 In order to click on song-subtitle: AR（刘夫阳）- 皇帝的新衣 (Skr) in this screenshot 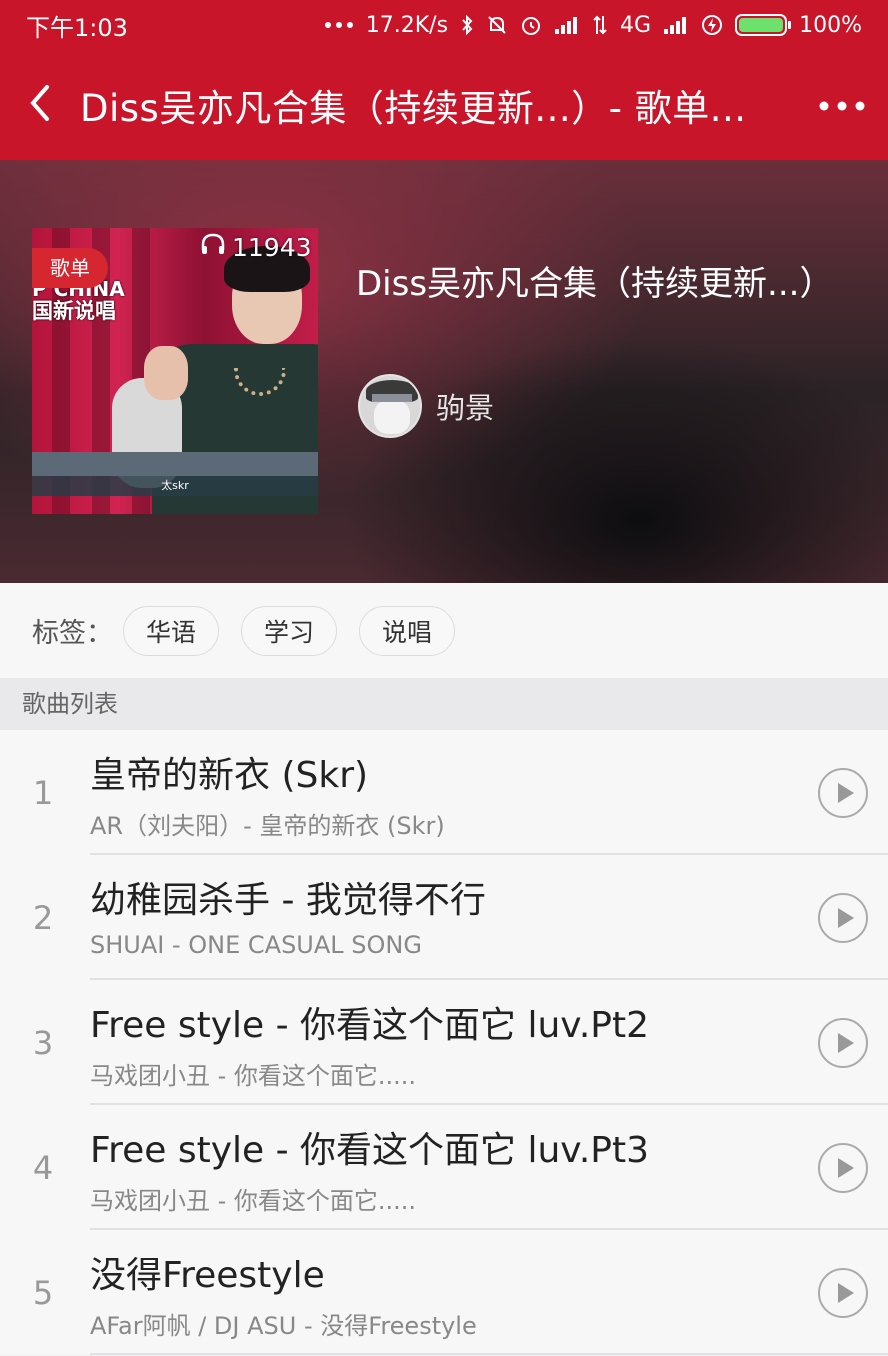, I will do `click(267, 826)`.